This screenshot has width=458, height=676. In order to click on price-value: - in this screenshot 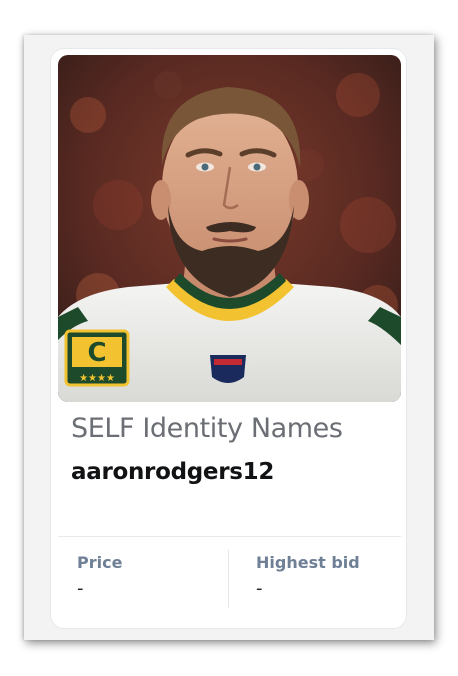, I will do `click(80, 588)`.